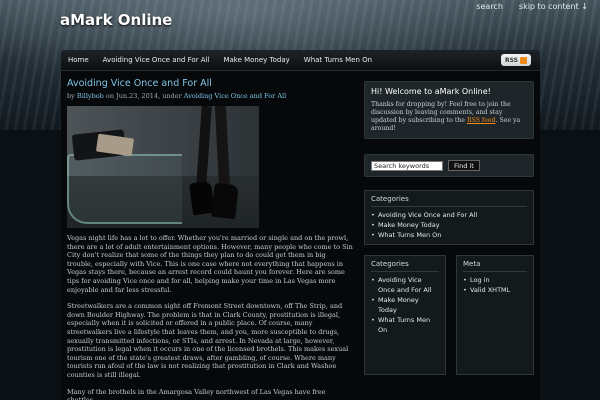  What do you see at coordinates (90, 96) in the screenshot?
I see `author-link: Billybob` at bounding box center [90, 96].